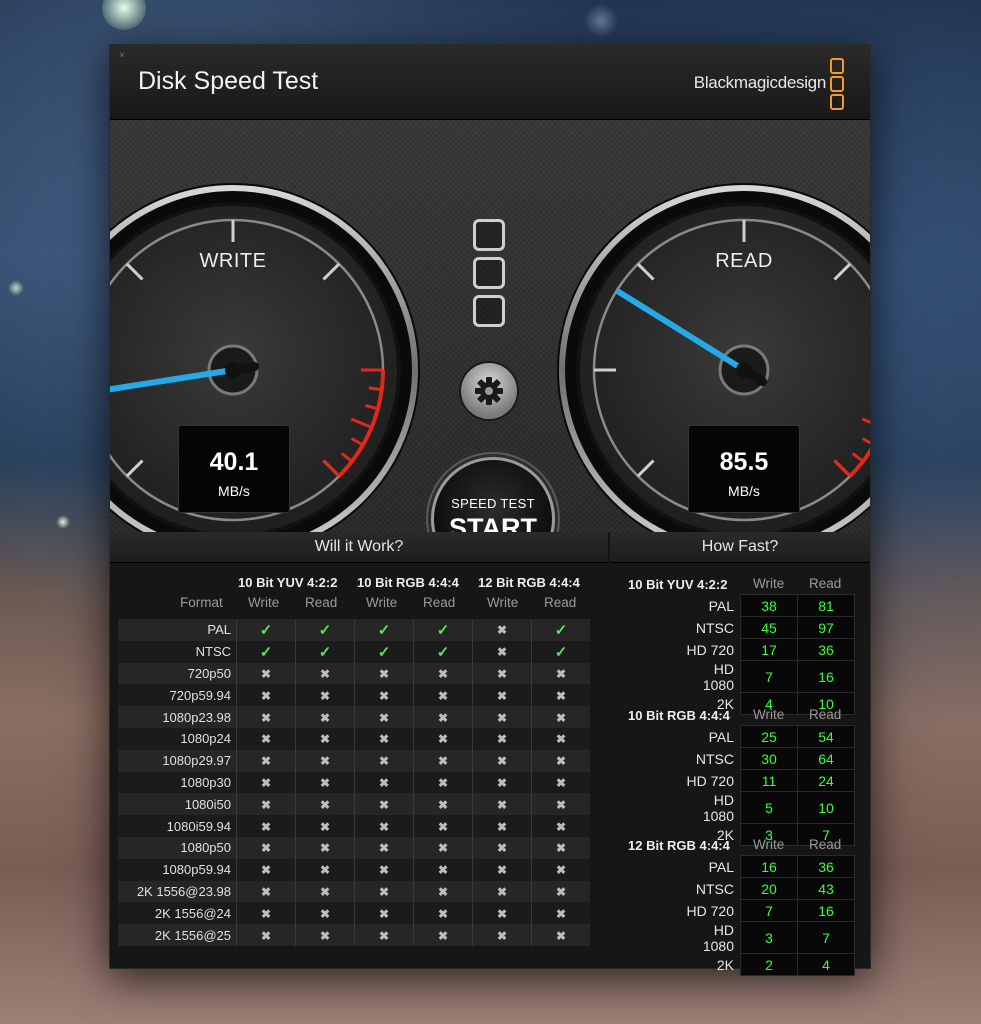  I want to click on table-row: 1080i50 ✖ ✖ ✖ ✖ ✖ ✖, so click(354, 804).